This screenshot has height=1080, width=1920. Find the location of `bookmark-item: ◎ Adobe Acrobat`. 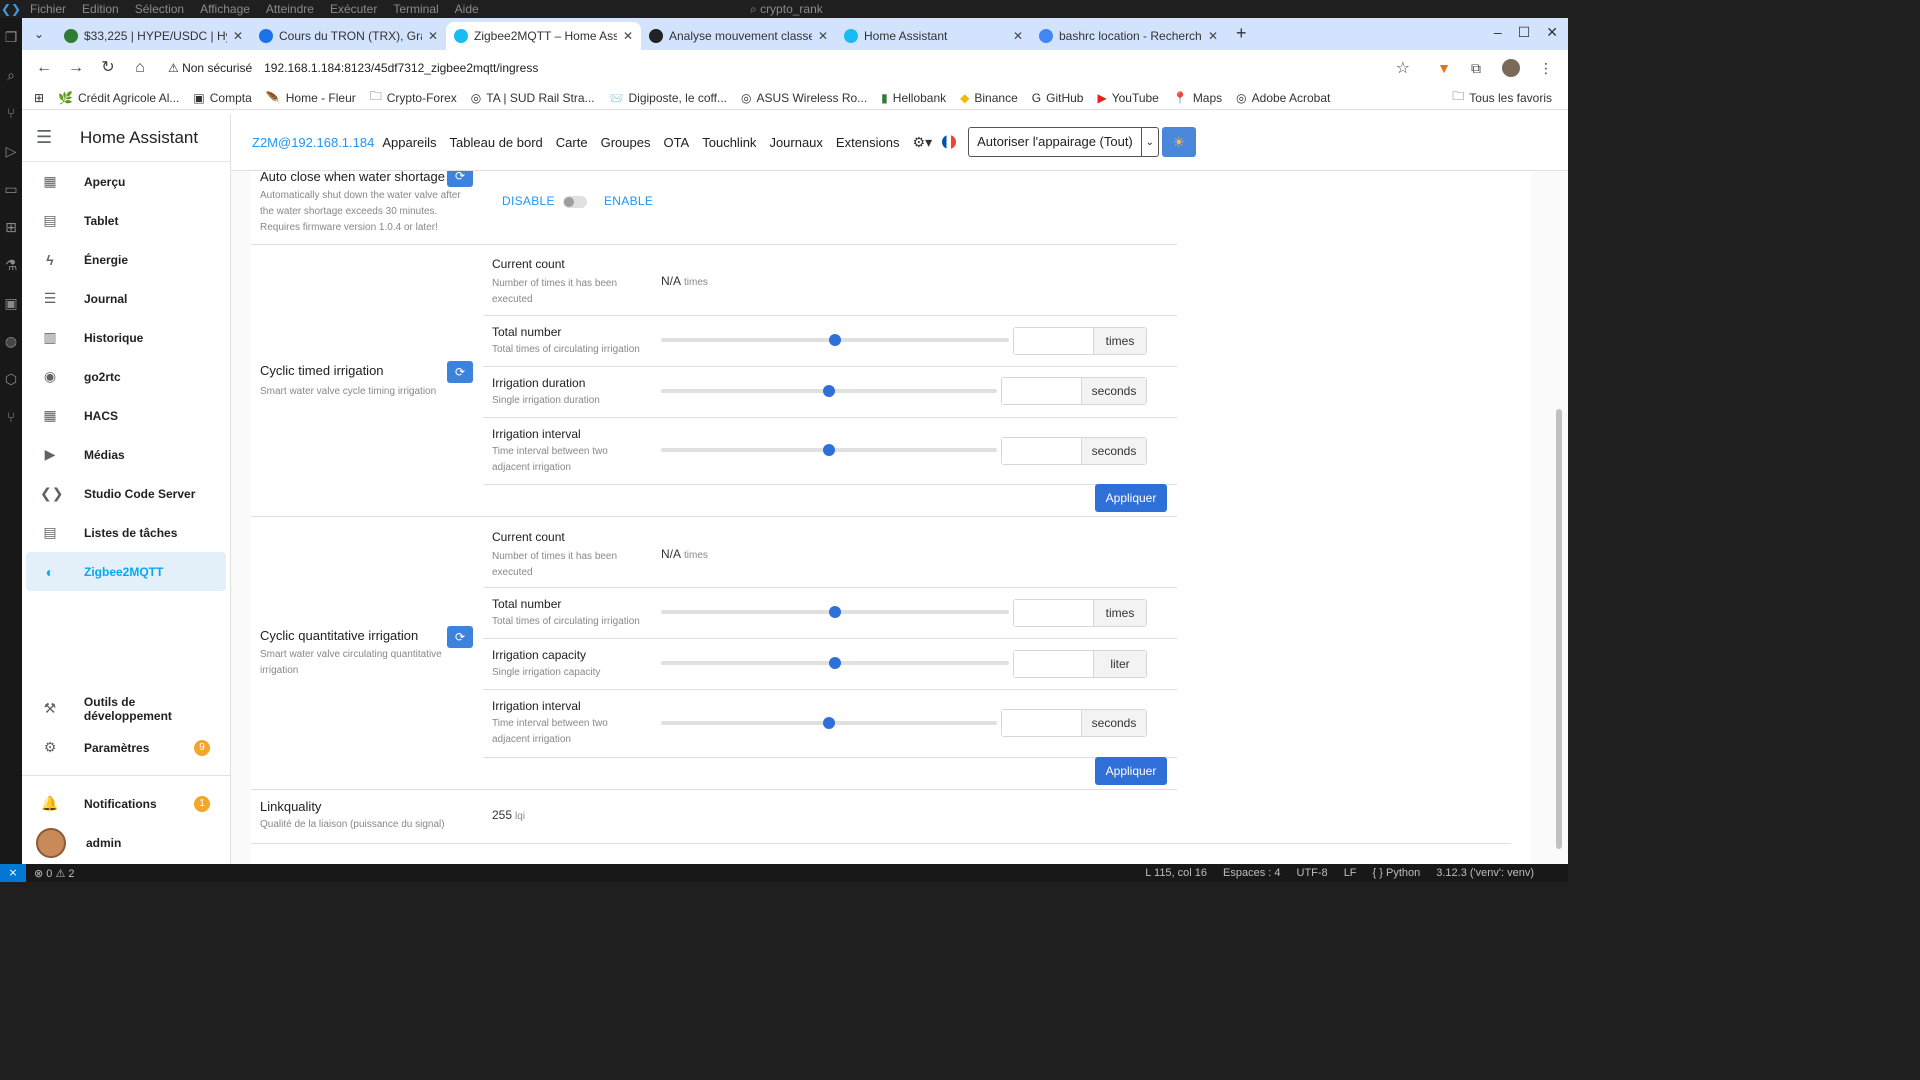

bookmark-item: ◎ Adobe Acrobat is located at coordinates (1283, 98).